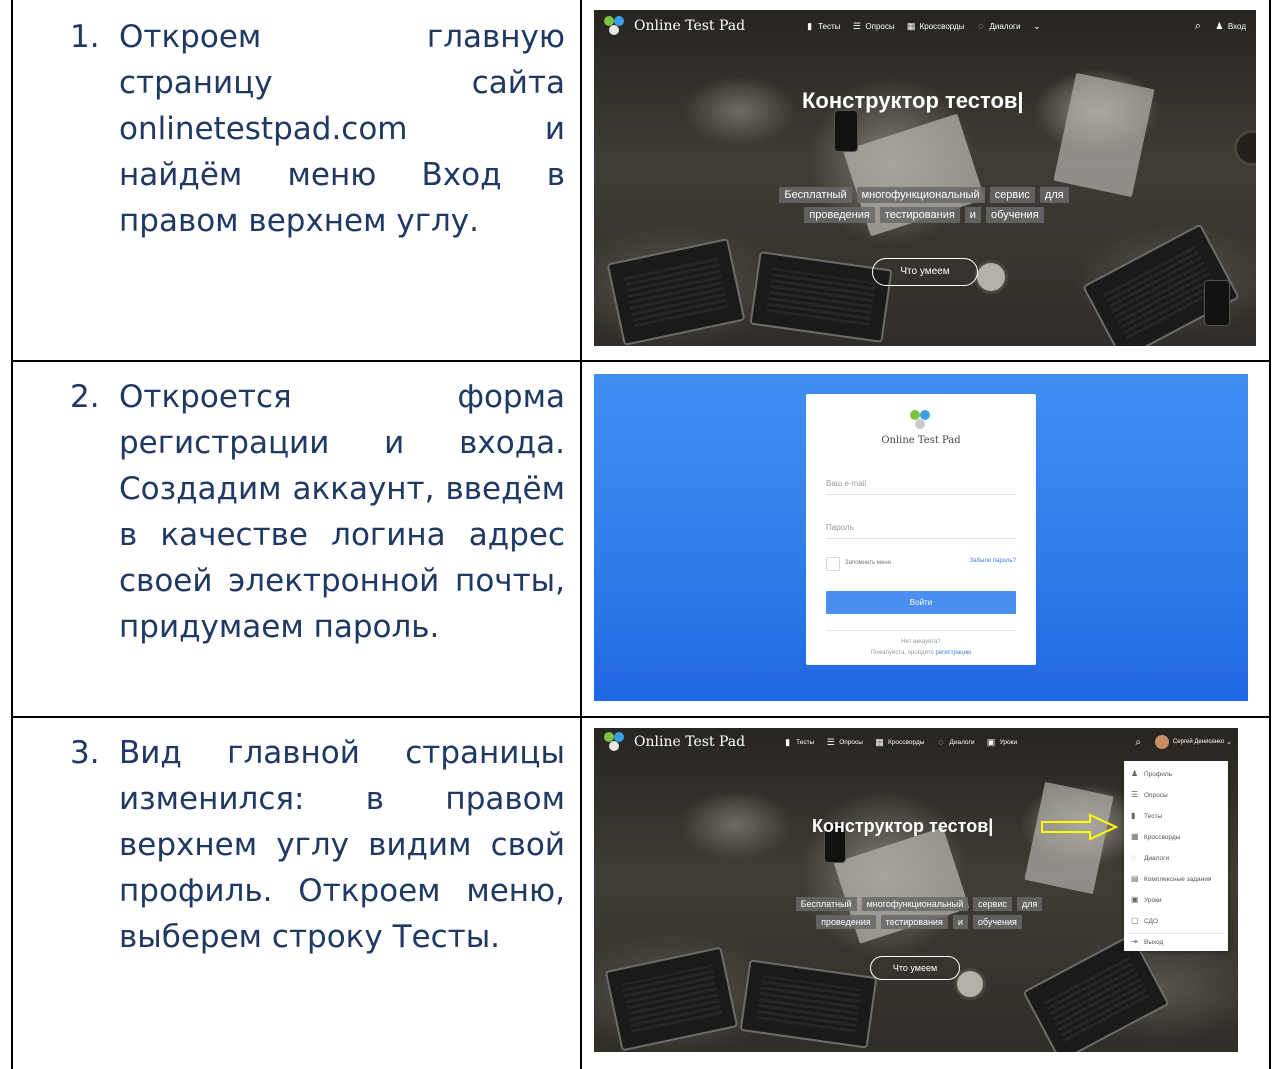  I want to click on register-prefix: Пожалуйста, пройдите, so click(902, 653).